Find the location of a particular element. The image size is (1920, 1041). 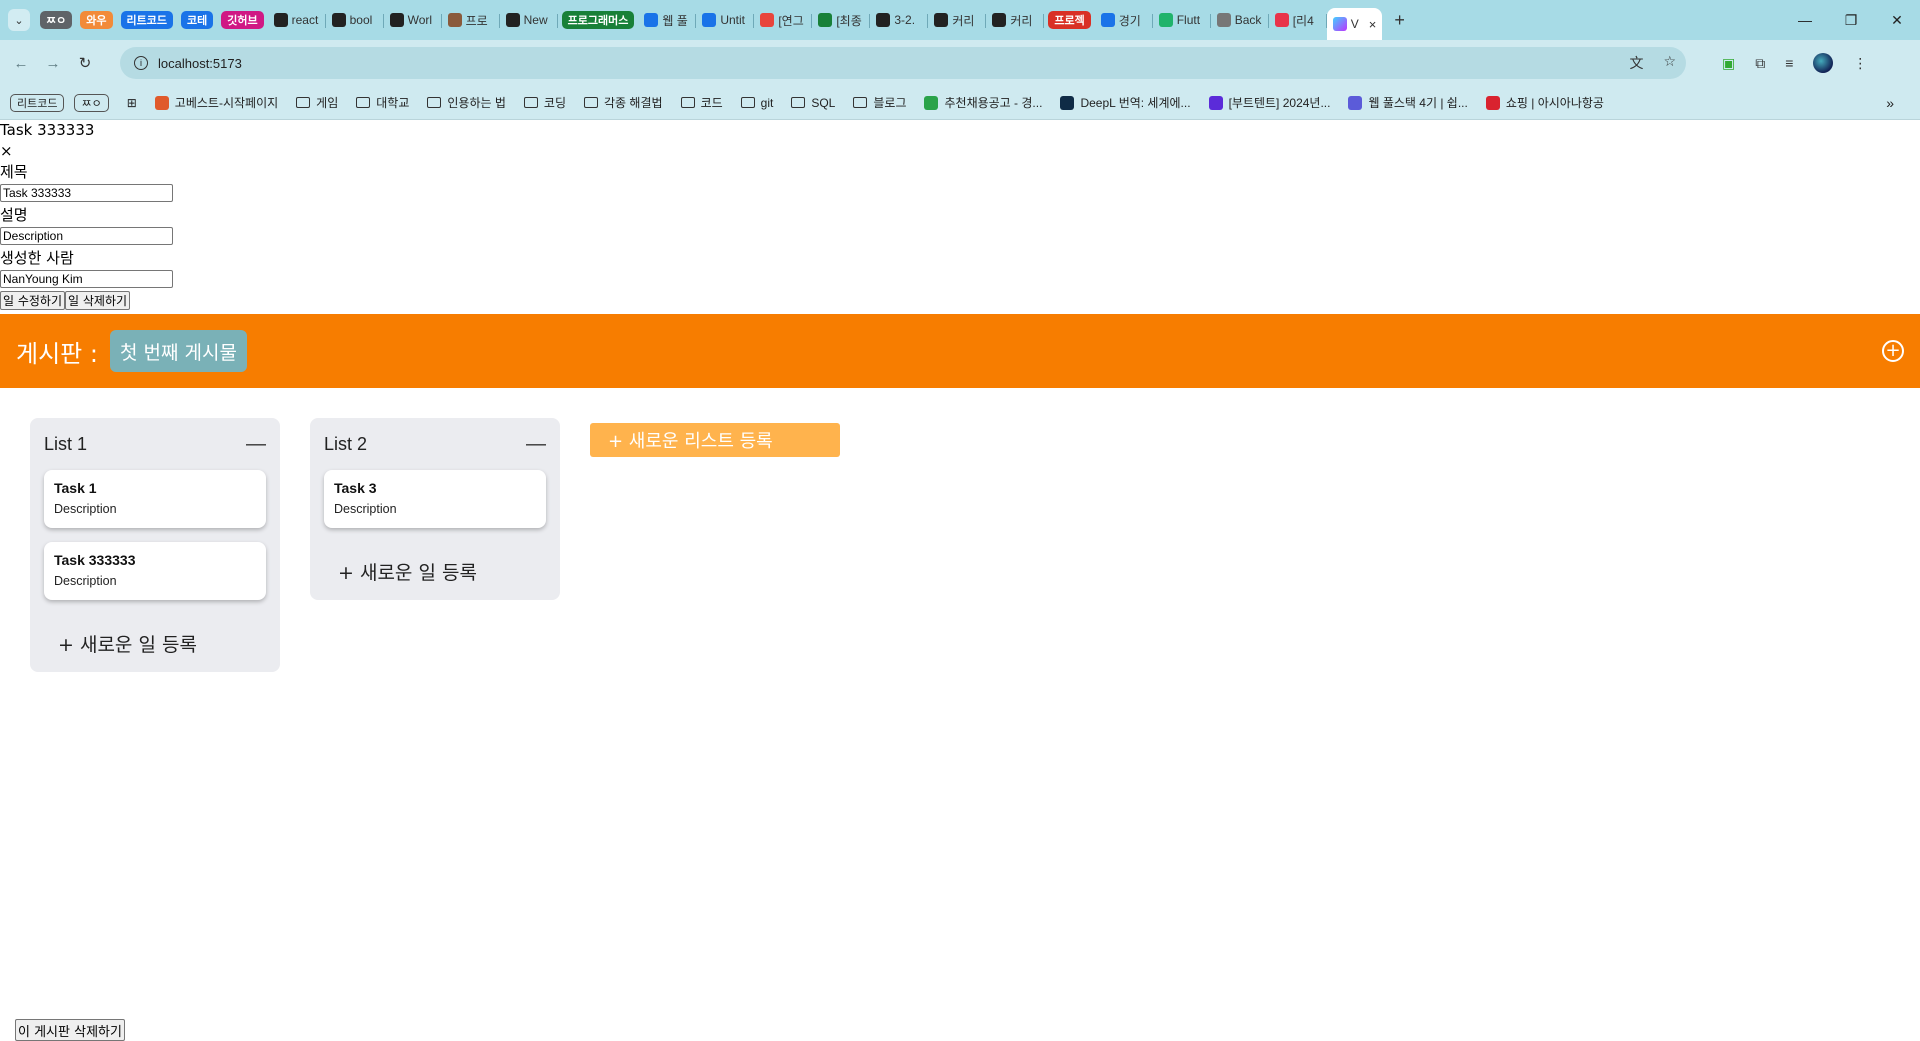

tab-group-label: ㅉㅇ is located at coordinates (56, 20).